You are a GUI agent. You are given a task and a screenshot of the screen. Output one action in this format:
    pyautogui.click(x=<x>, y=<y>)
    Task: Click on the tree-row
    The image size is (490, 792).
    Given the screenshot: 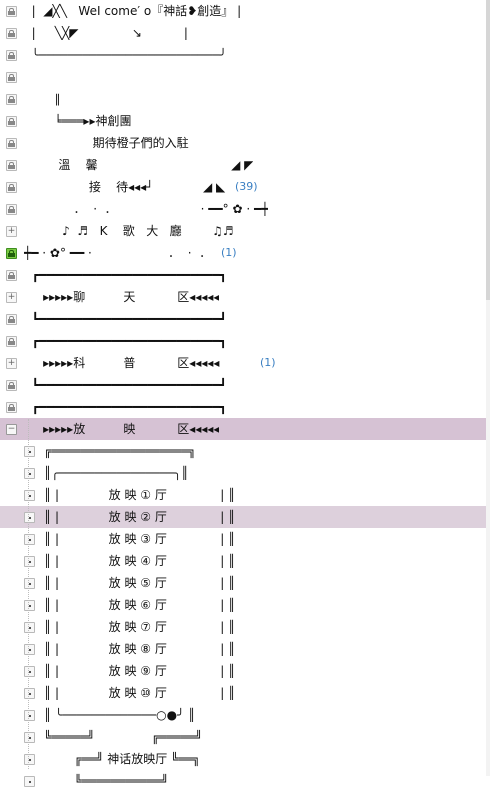 What is the action you would take?
    pyautogui.click(x=245, y=77)
    